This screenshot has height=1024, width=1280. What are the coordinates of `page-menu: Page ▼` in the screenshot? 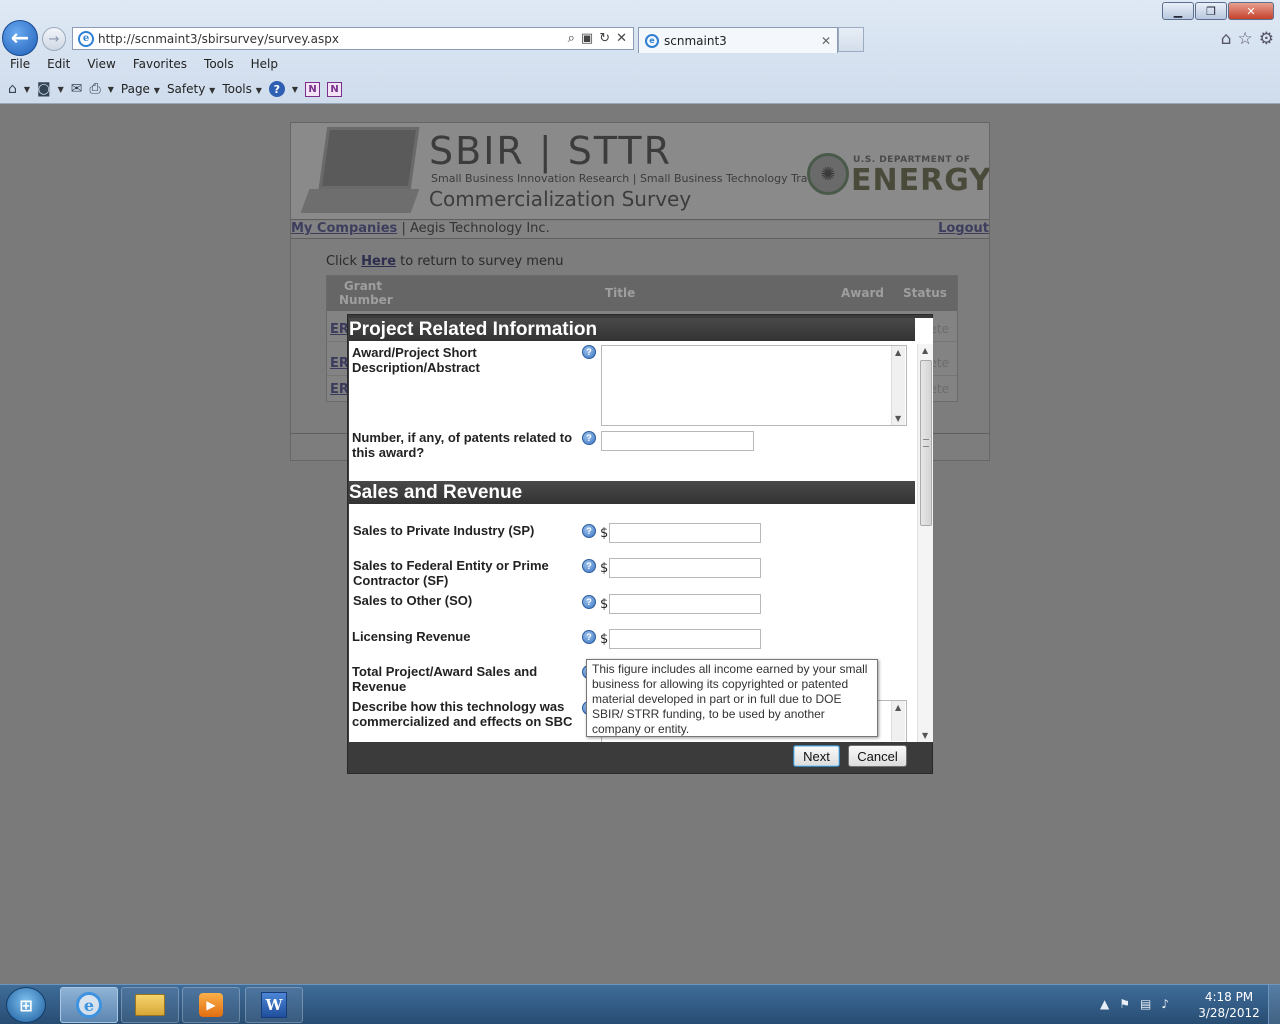 It's located at (140, 89).